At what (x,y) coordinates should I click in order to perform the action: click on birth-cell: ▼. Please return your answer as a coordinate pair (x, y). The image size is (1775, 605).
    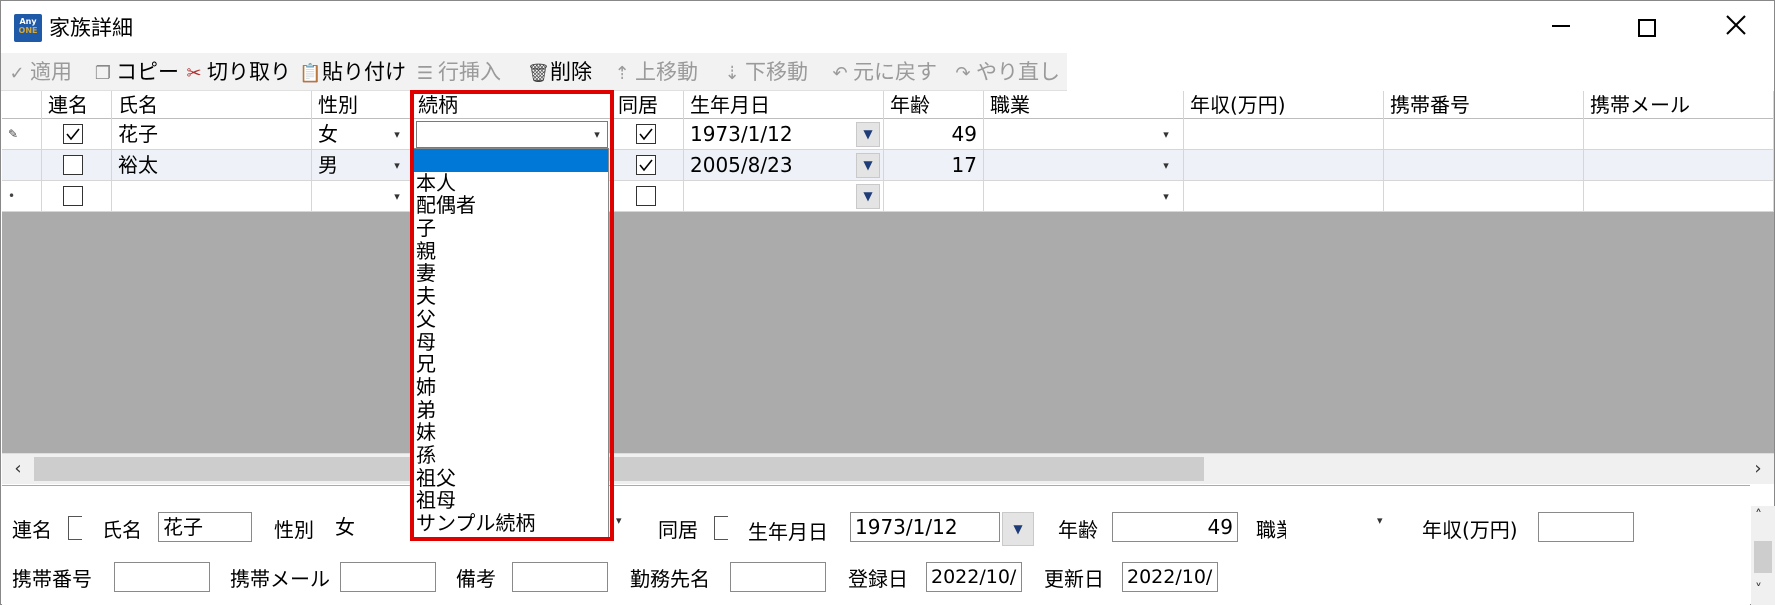
    Looking at the image, I should click on (784, 196).